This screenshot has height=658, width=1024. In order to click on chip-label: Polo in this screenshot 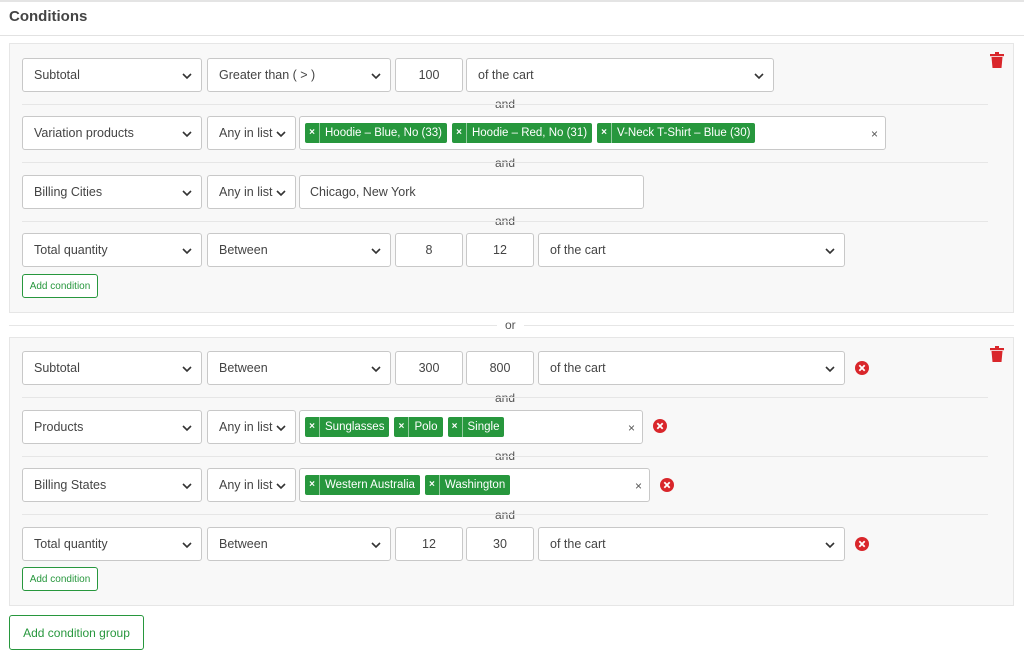, I will do `click(426, 427)`.